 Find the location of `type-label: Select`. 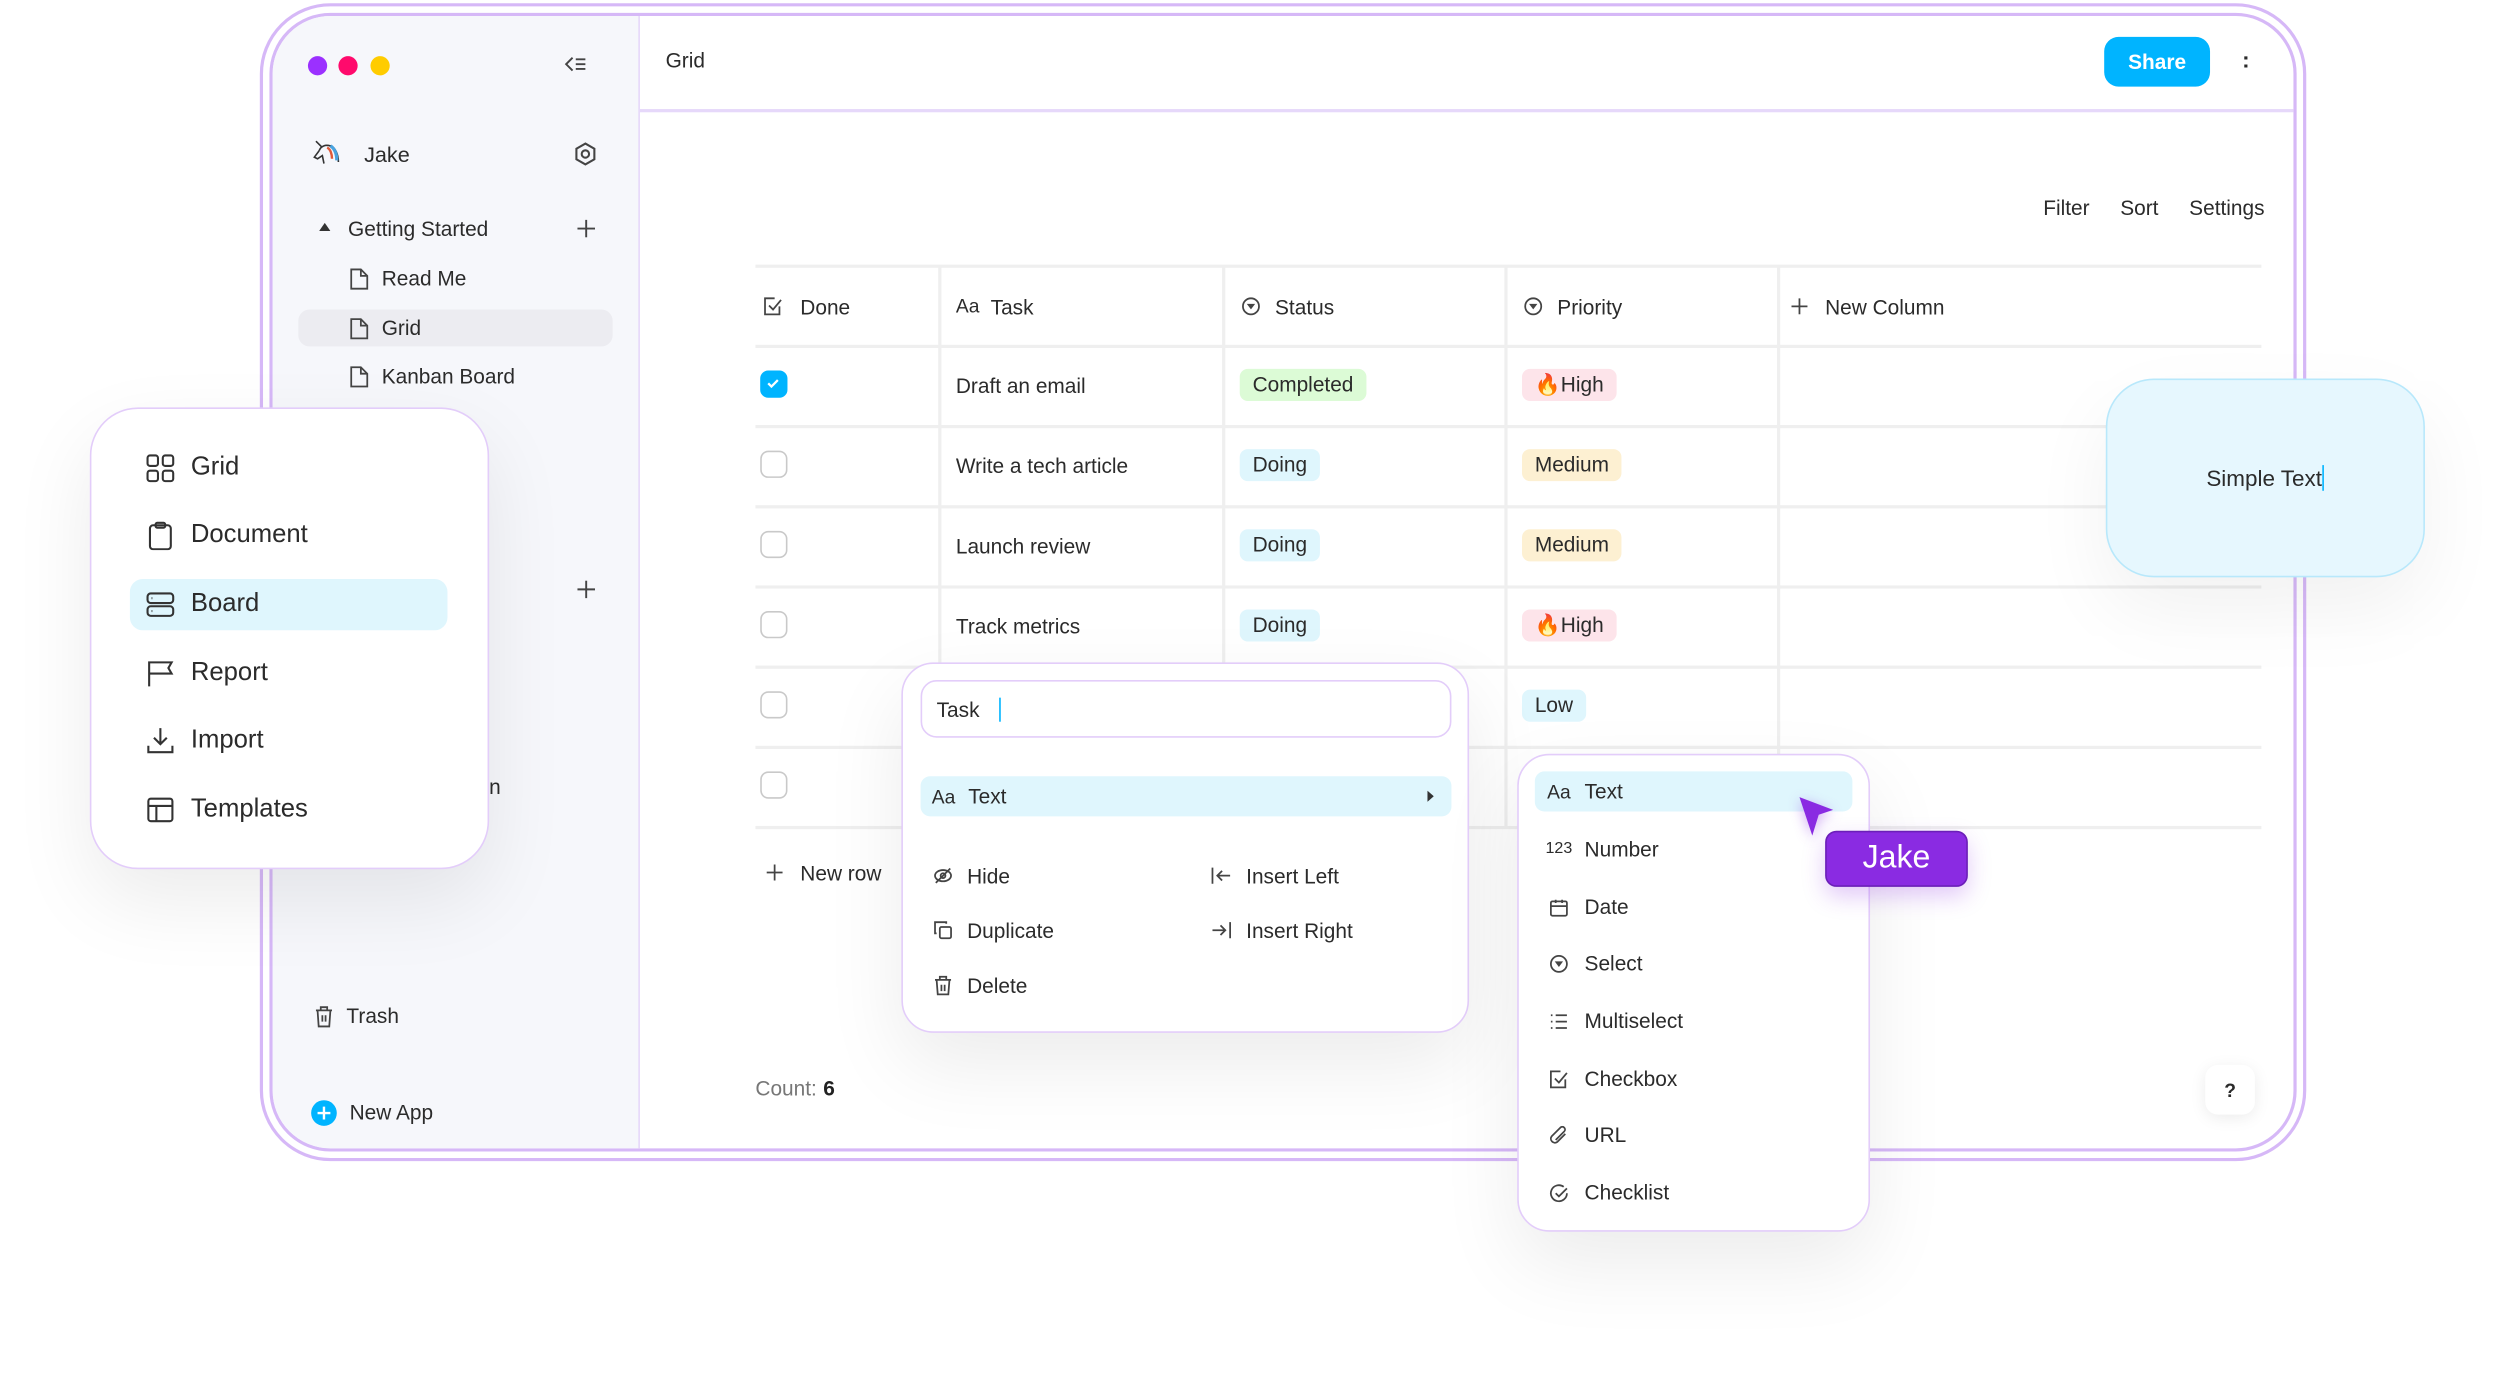

type-label: Select is located at coordinates (1613, 963).